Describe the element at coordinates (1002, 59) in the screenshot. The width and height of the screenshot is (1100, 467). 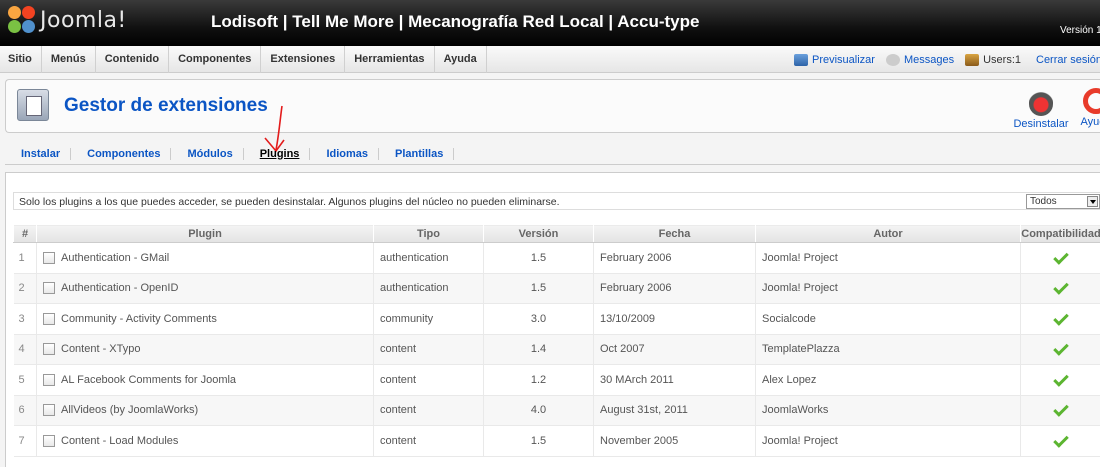
I see `users-label: Users:1` at that location.